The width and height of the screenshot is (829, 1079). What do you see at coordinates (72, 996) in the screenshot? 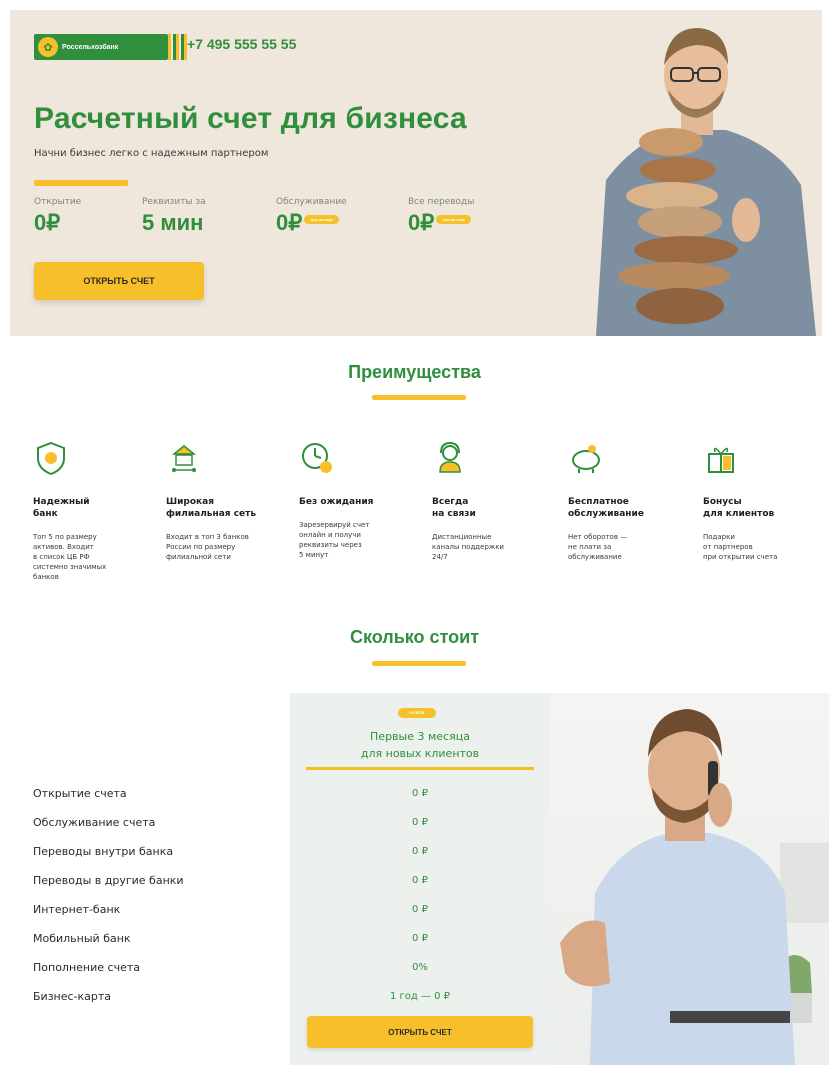
I see `pricing-row-label: Бизнес-карта` at bounding box center [72, 996].